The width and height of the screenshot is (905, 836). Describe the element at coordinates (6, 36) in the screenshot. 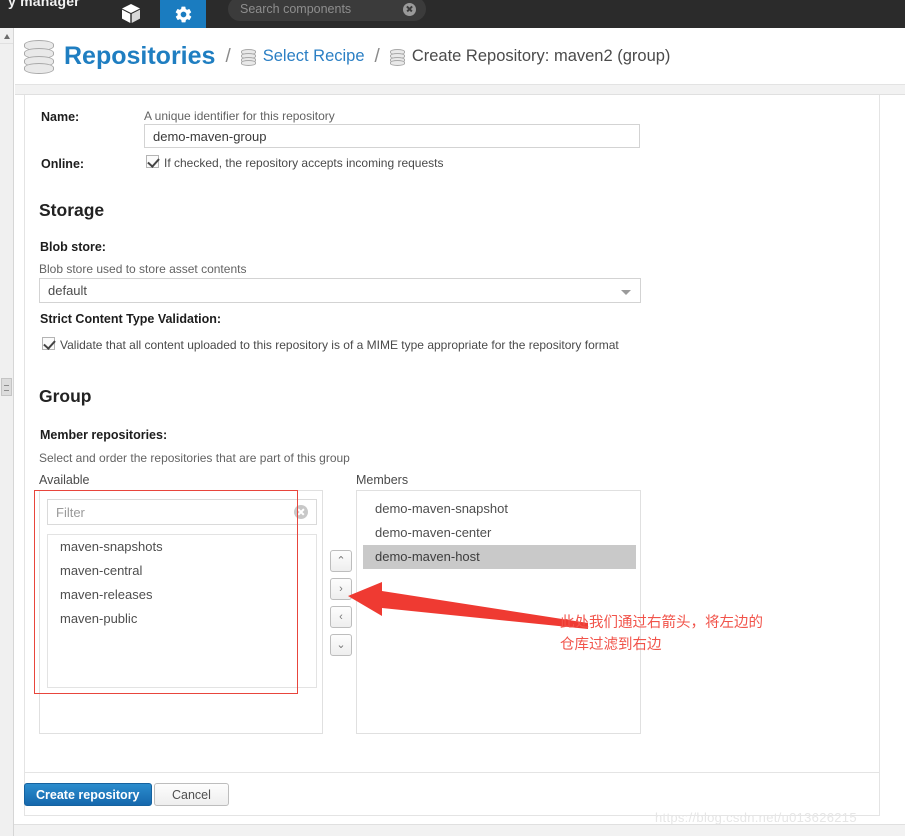

I see `scrollbar-up-arrow-icon` at that location.